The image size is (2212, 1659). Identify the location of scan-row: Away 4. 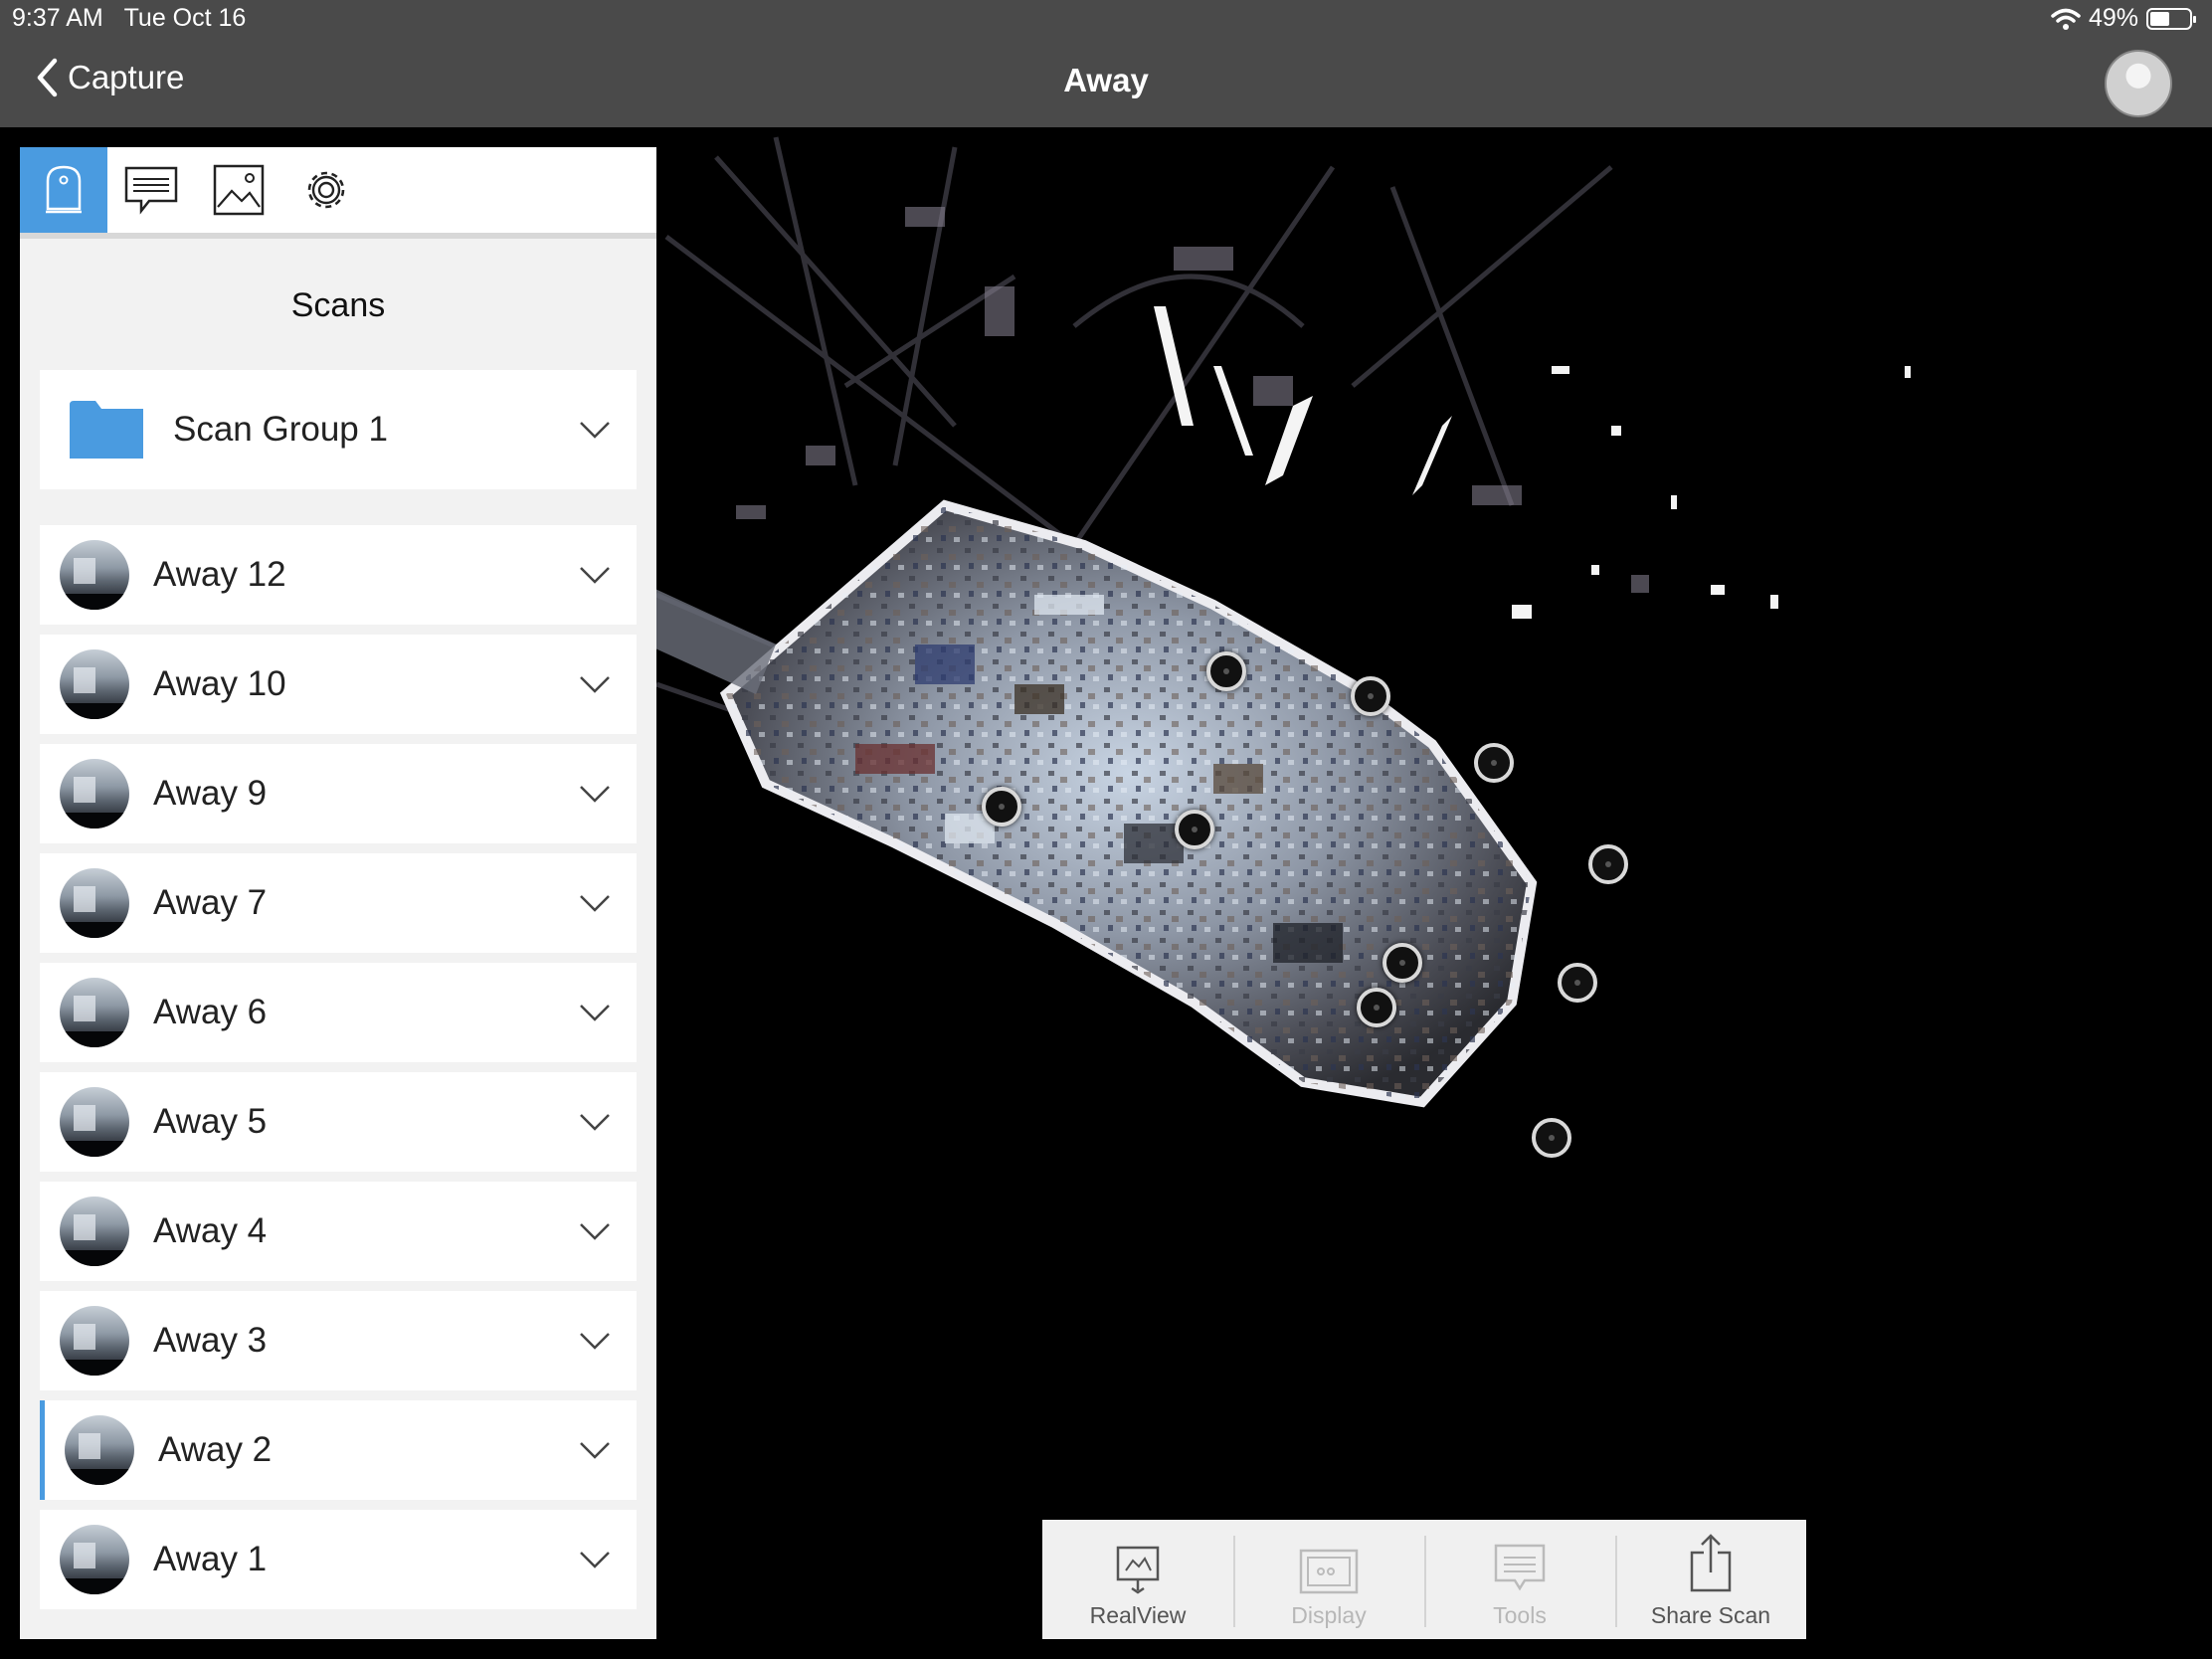
(338, 1231).